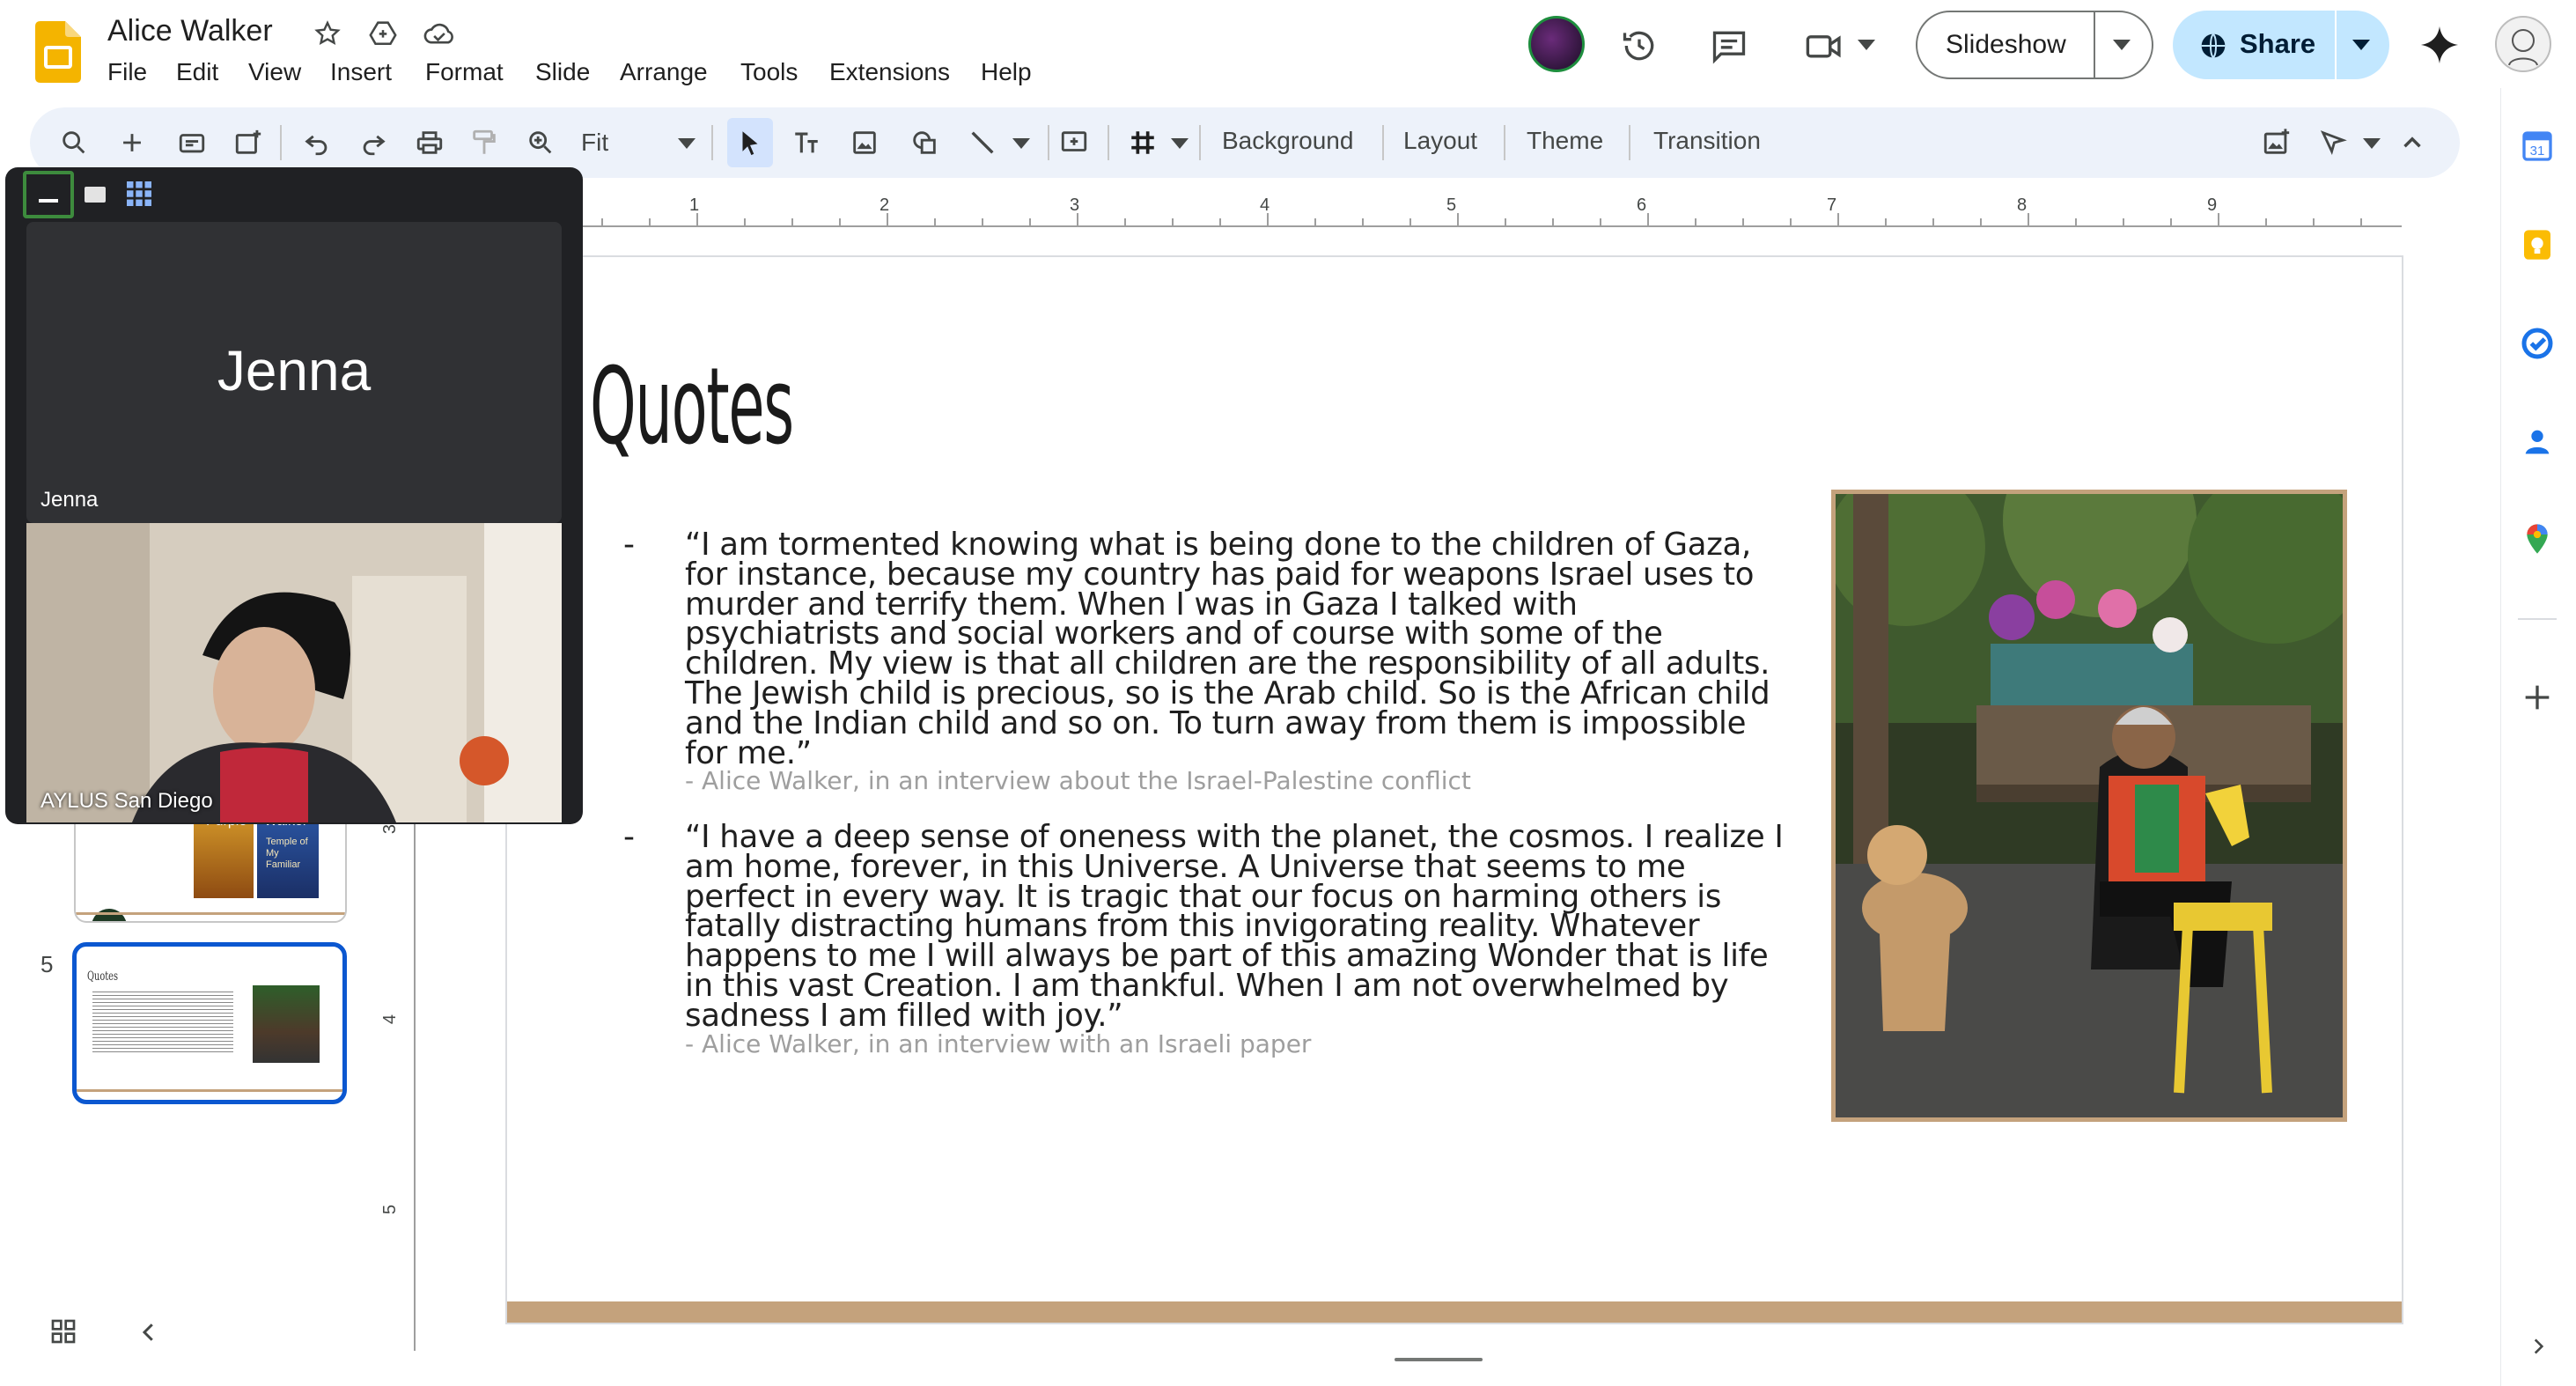  I want to click on line-icon, so click(983, 142).